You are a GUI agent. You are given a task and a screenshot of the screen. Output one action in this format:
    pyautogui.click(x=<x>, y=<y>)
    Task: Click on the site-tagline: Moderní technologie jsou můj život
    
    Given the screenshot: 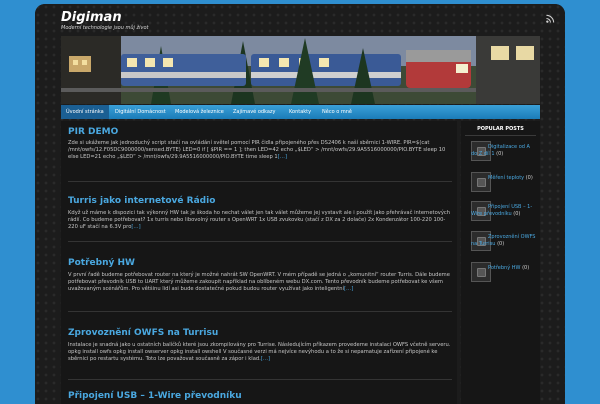 What is the action you would take?
    pyautogui.click(x=105, y=28)
    